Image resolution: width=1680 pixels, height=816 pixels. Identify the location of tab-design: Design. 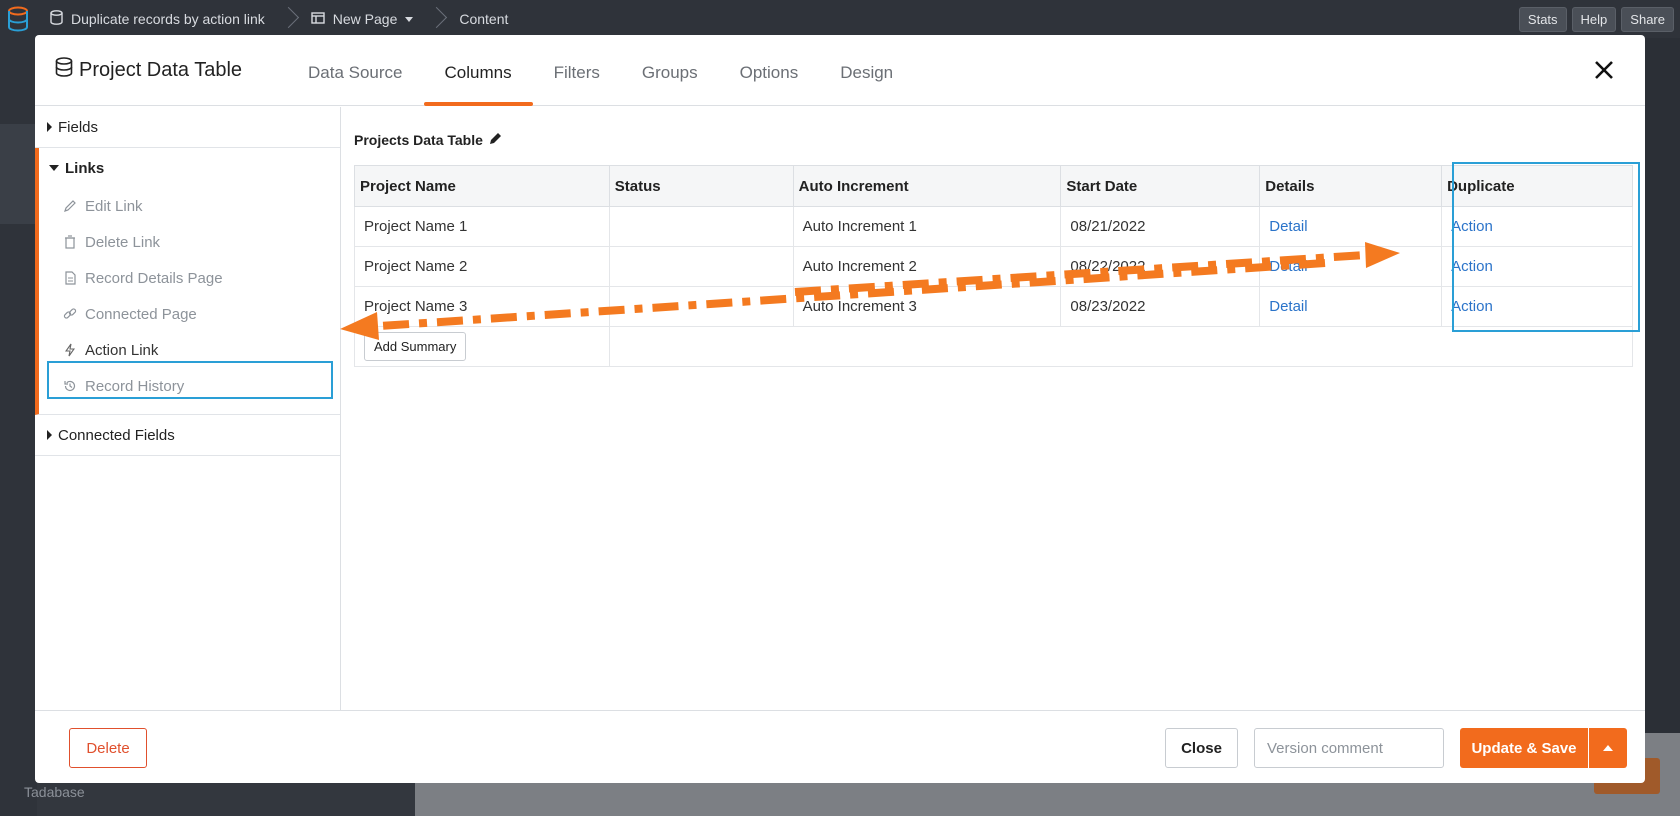
(866, 70).